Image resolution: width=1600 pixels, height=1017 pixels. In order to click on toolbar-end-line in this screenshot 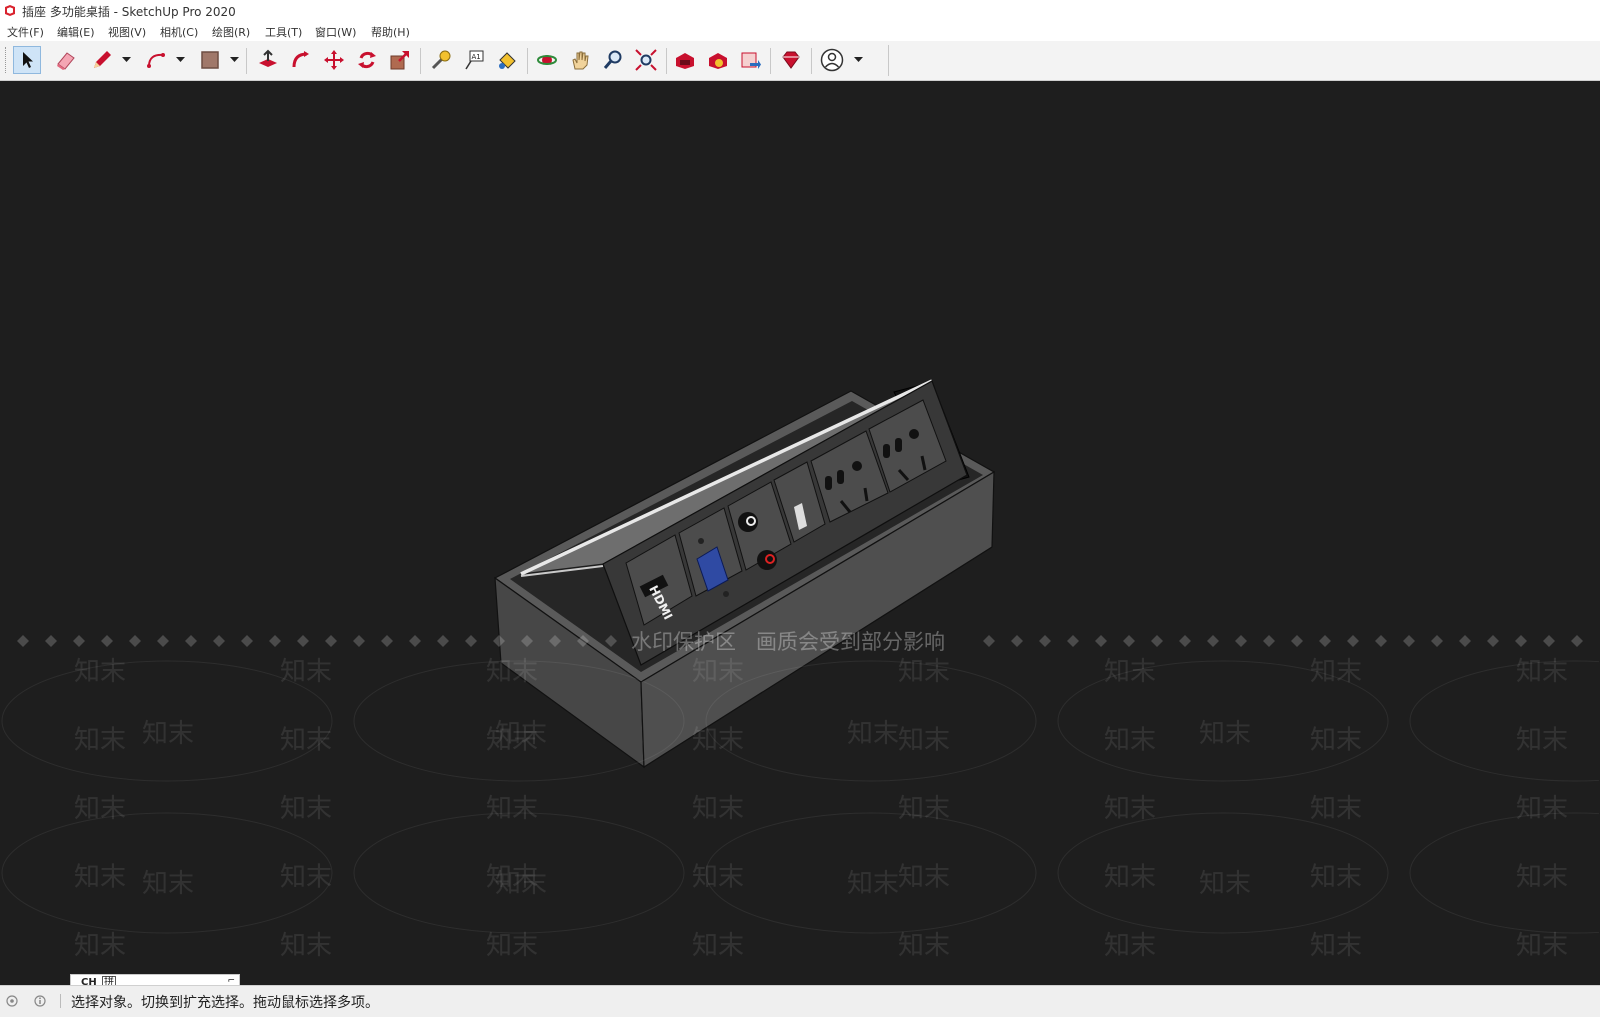, I will do `click(888, 60)`.